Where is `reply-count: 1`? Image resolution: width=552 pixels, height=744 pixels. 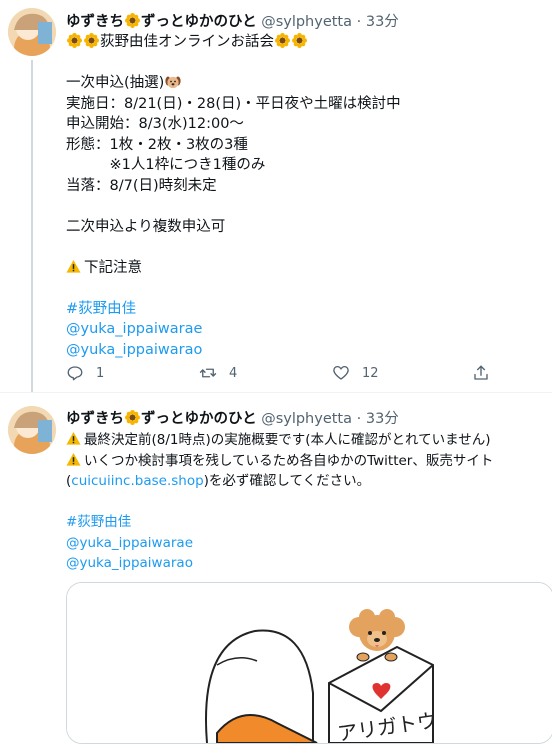
reply-count: 1 is located at coordinates (100, 373).